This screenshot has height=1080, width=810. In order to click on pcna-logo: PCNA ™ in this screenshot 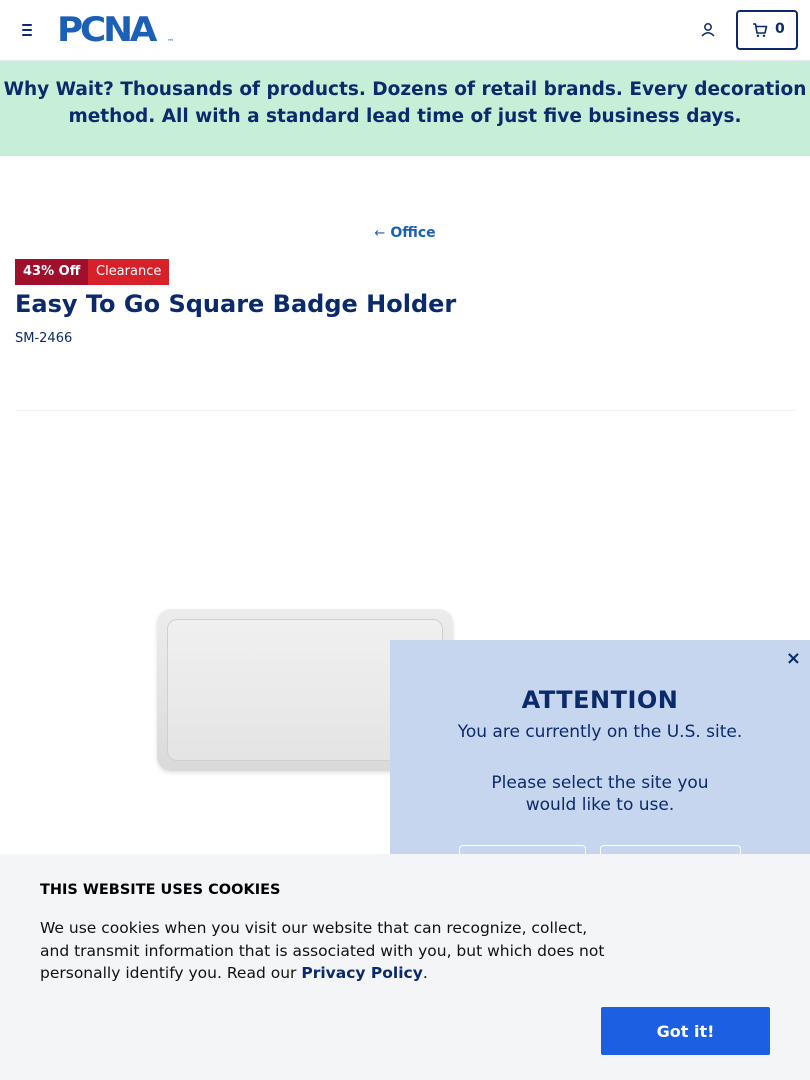, I will do `click(117, 30)`.